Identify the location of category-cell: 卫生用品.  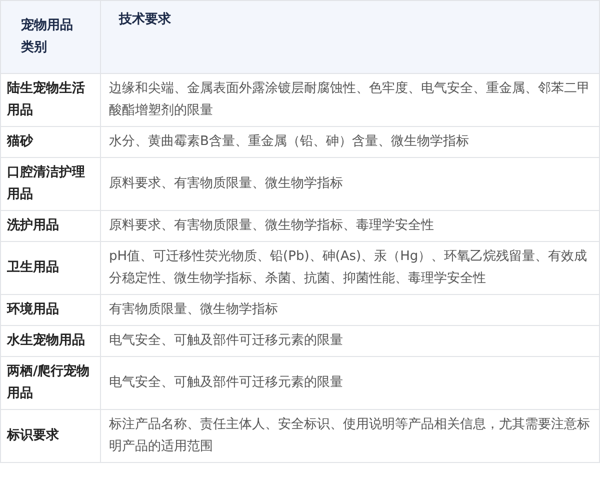
(50, 268).